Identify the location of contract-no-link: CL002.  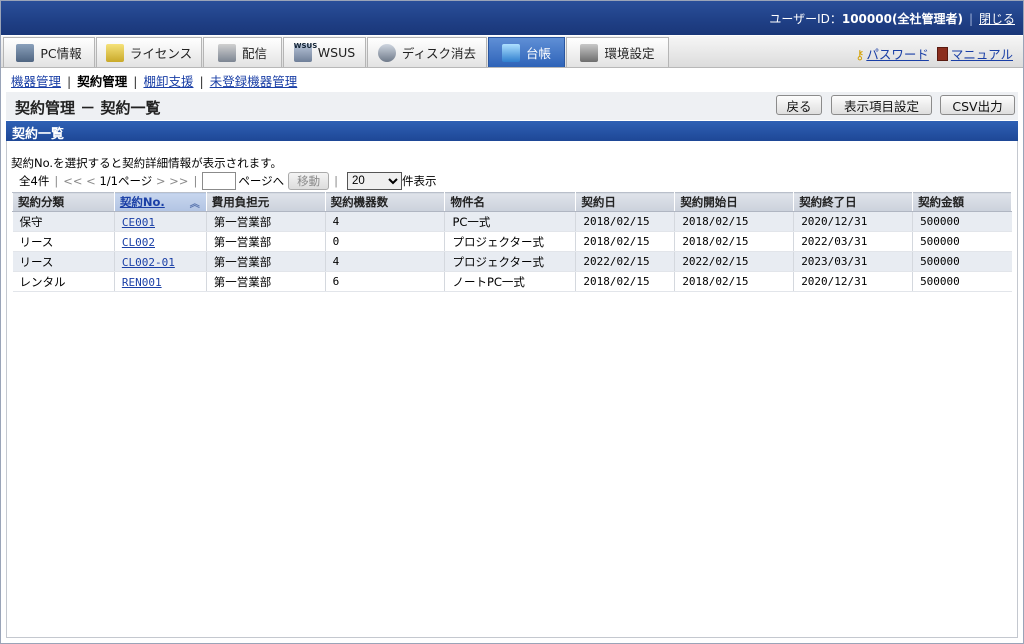
(138, 242).